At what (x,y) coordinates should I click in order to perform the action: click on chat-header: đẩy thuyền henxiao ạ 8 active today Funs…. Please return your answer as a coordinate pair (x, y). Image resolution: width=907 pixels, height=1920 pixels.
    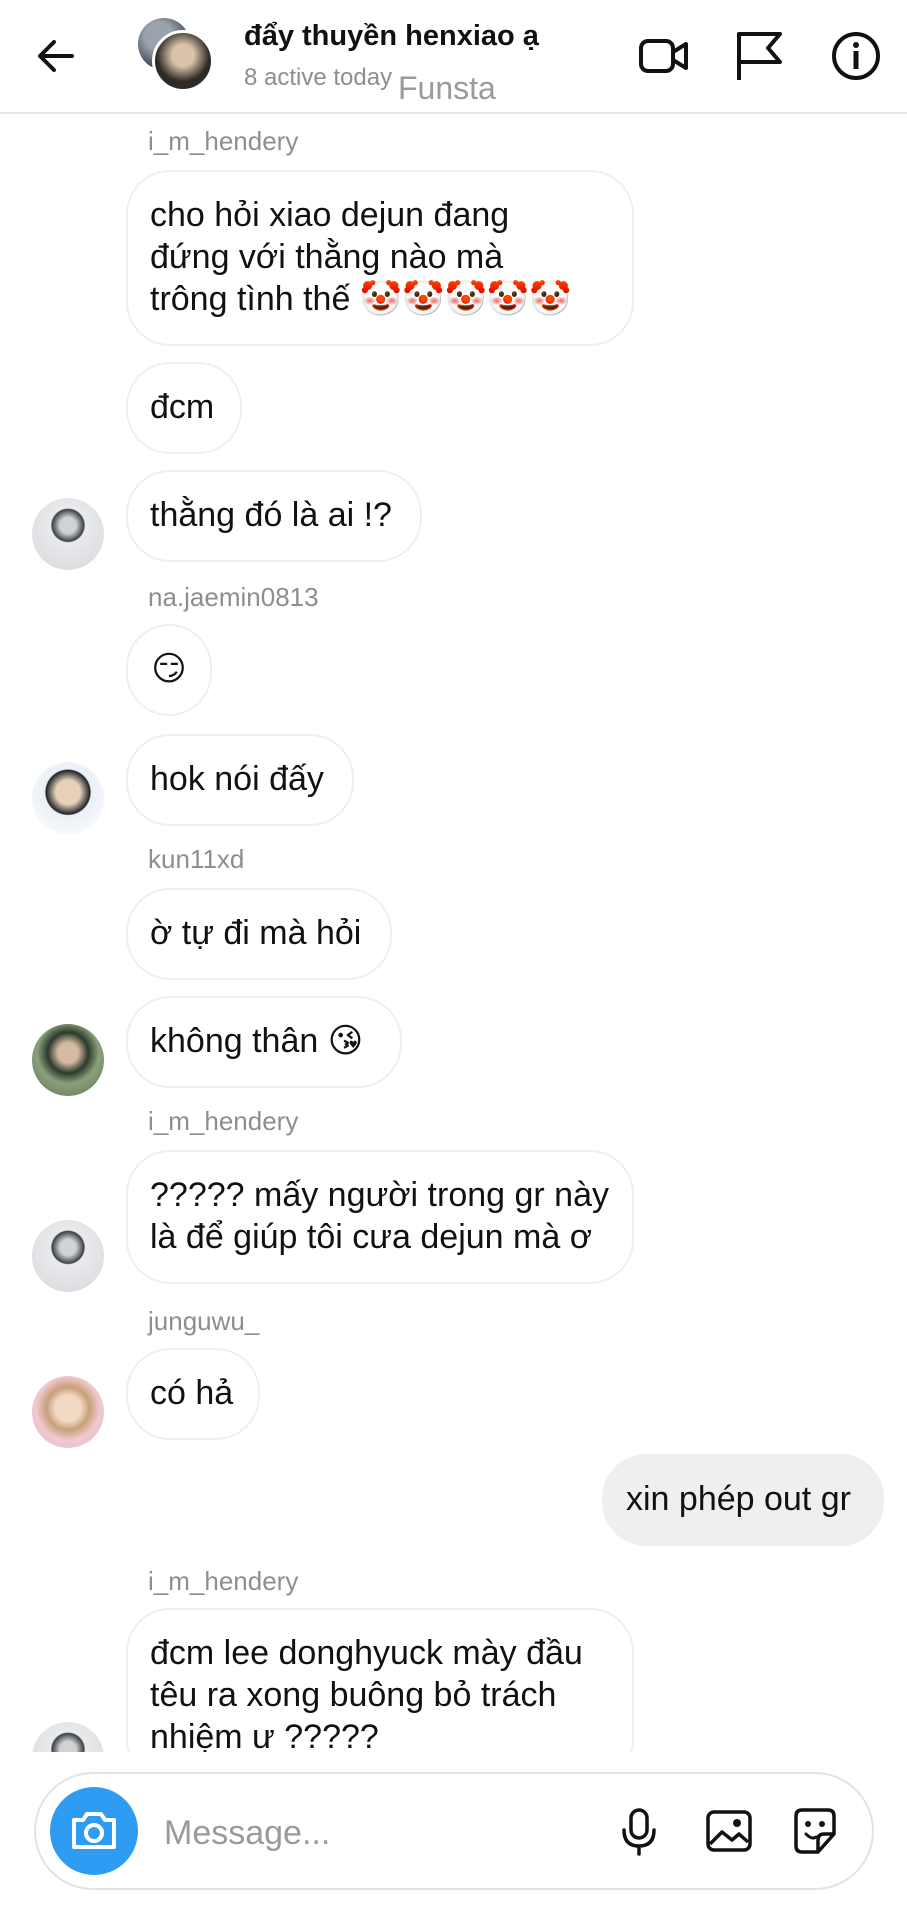
    Looking at the image, I should click on (453, 57).